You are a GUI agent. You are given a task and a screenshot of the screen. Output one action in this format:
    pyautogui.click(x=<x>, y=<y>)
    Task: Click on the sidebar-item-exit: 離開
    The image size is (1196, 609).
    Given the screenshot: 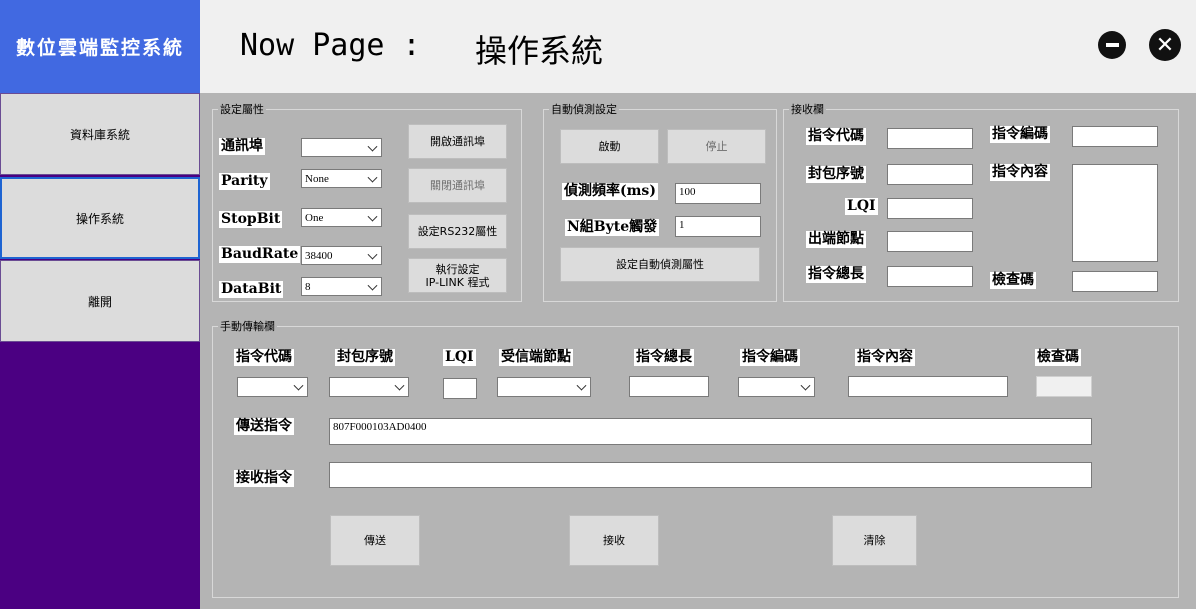 What is the action you would take?
    pyautogui.click(x=100, y=301)
    